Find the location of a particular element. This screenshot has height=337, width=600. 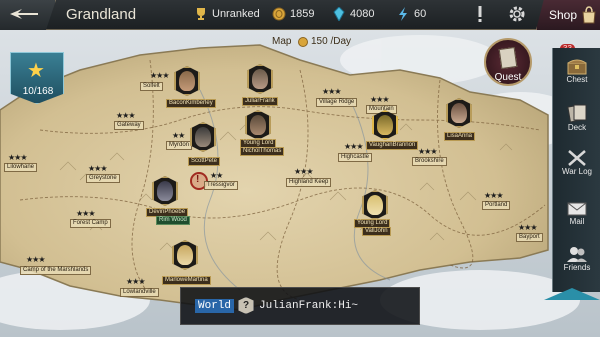

location-label: VaughanBrannon is located at coordinates (392, 145).